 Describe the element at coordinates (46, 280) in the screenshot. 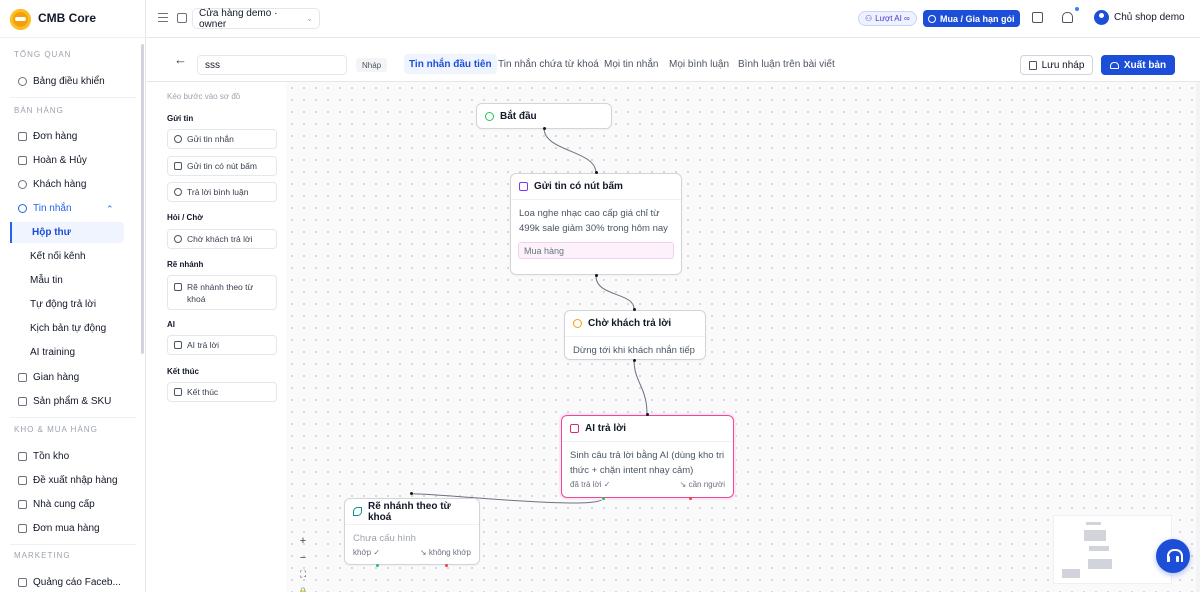

I see `sidebar-subitem-templates: Mẫu tin` at that location.